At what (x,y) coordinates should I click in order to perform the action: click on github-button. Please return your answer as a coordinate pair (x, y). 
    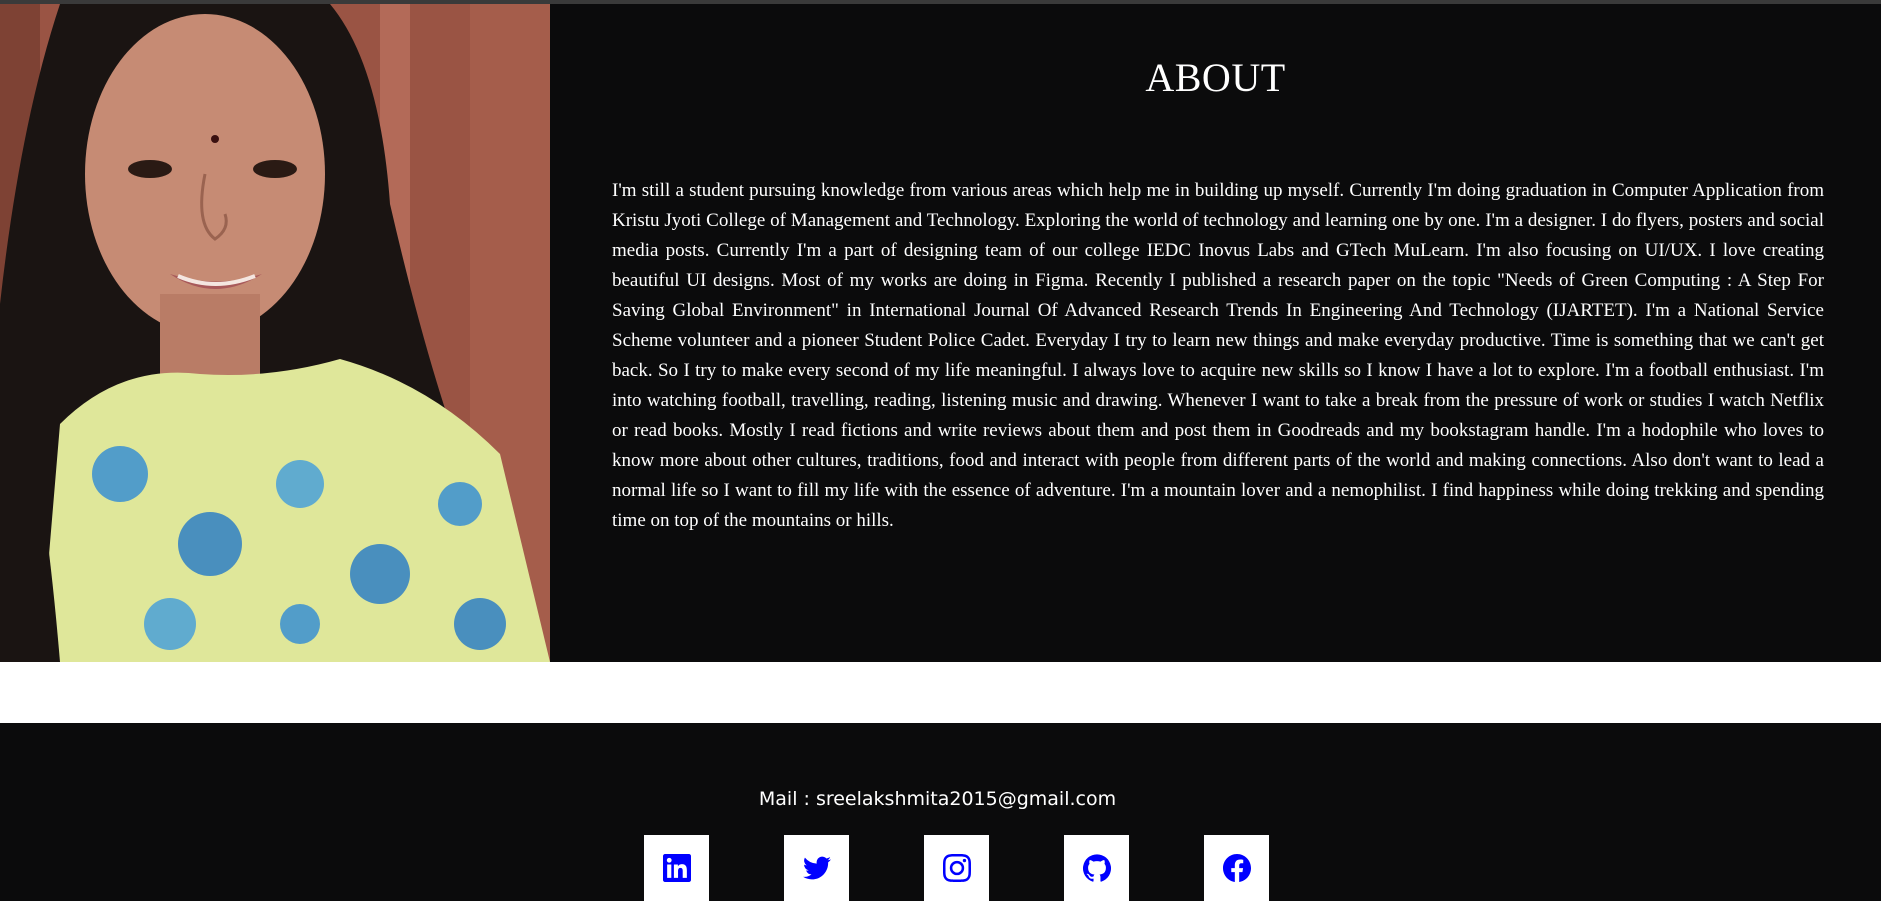
    Looking at the image, I should click on (1096, 868).